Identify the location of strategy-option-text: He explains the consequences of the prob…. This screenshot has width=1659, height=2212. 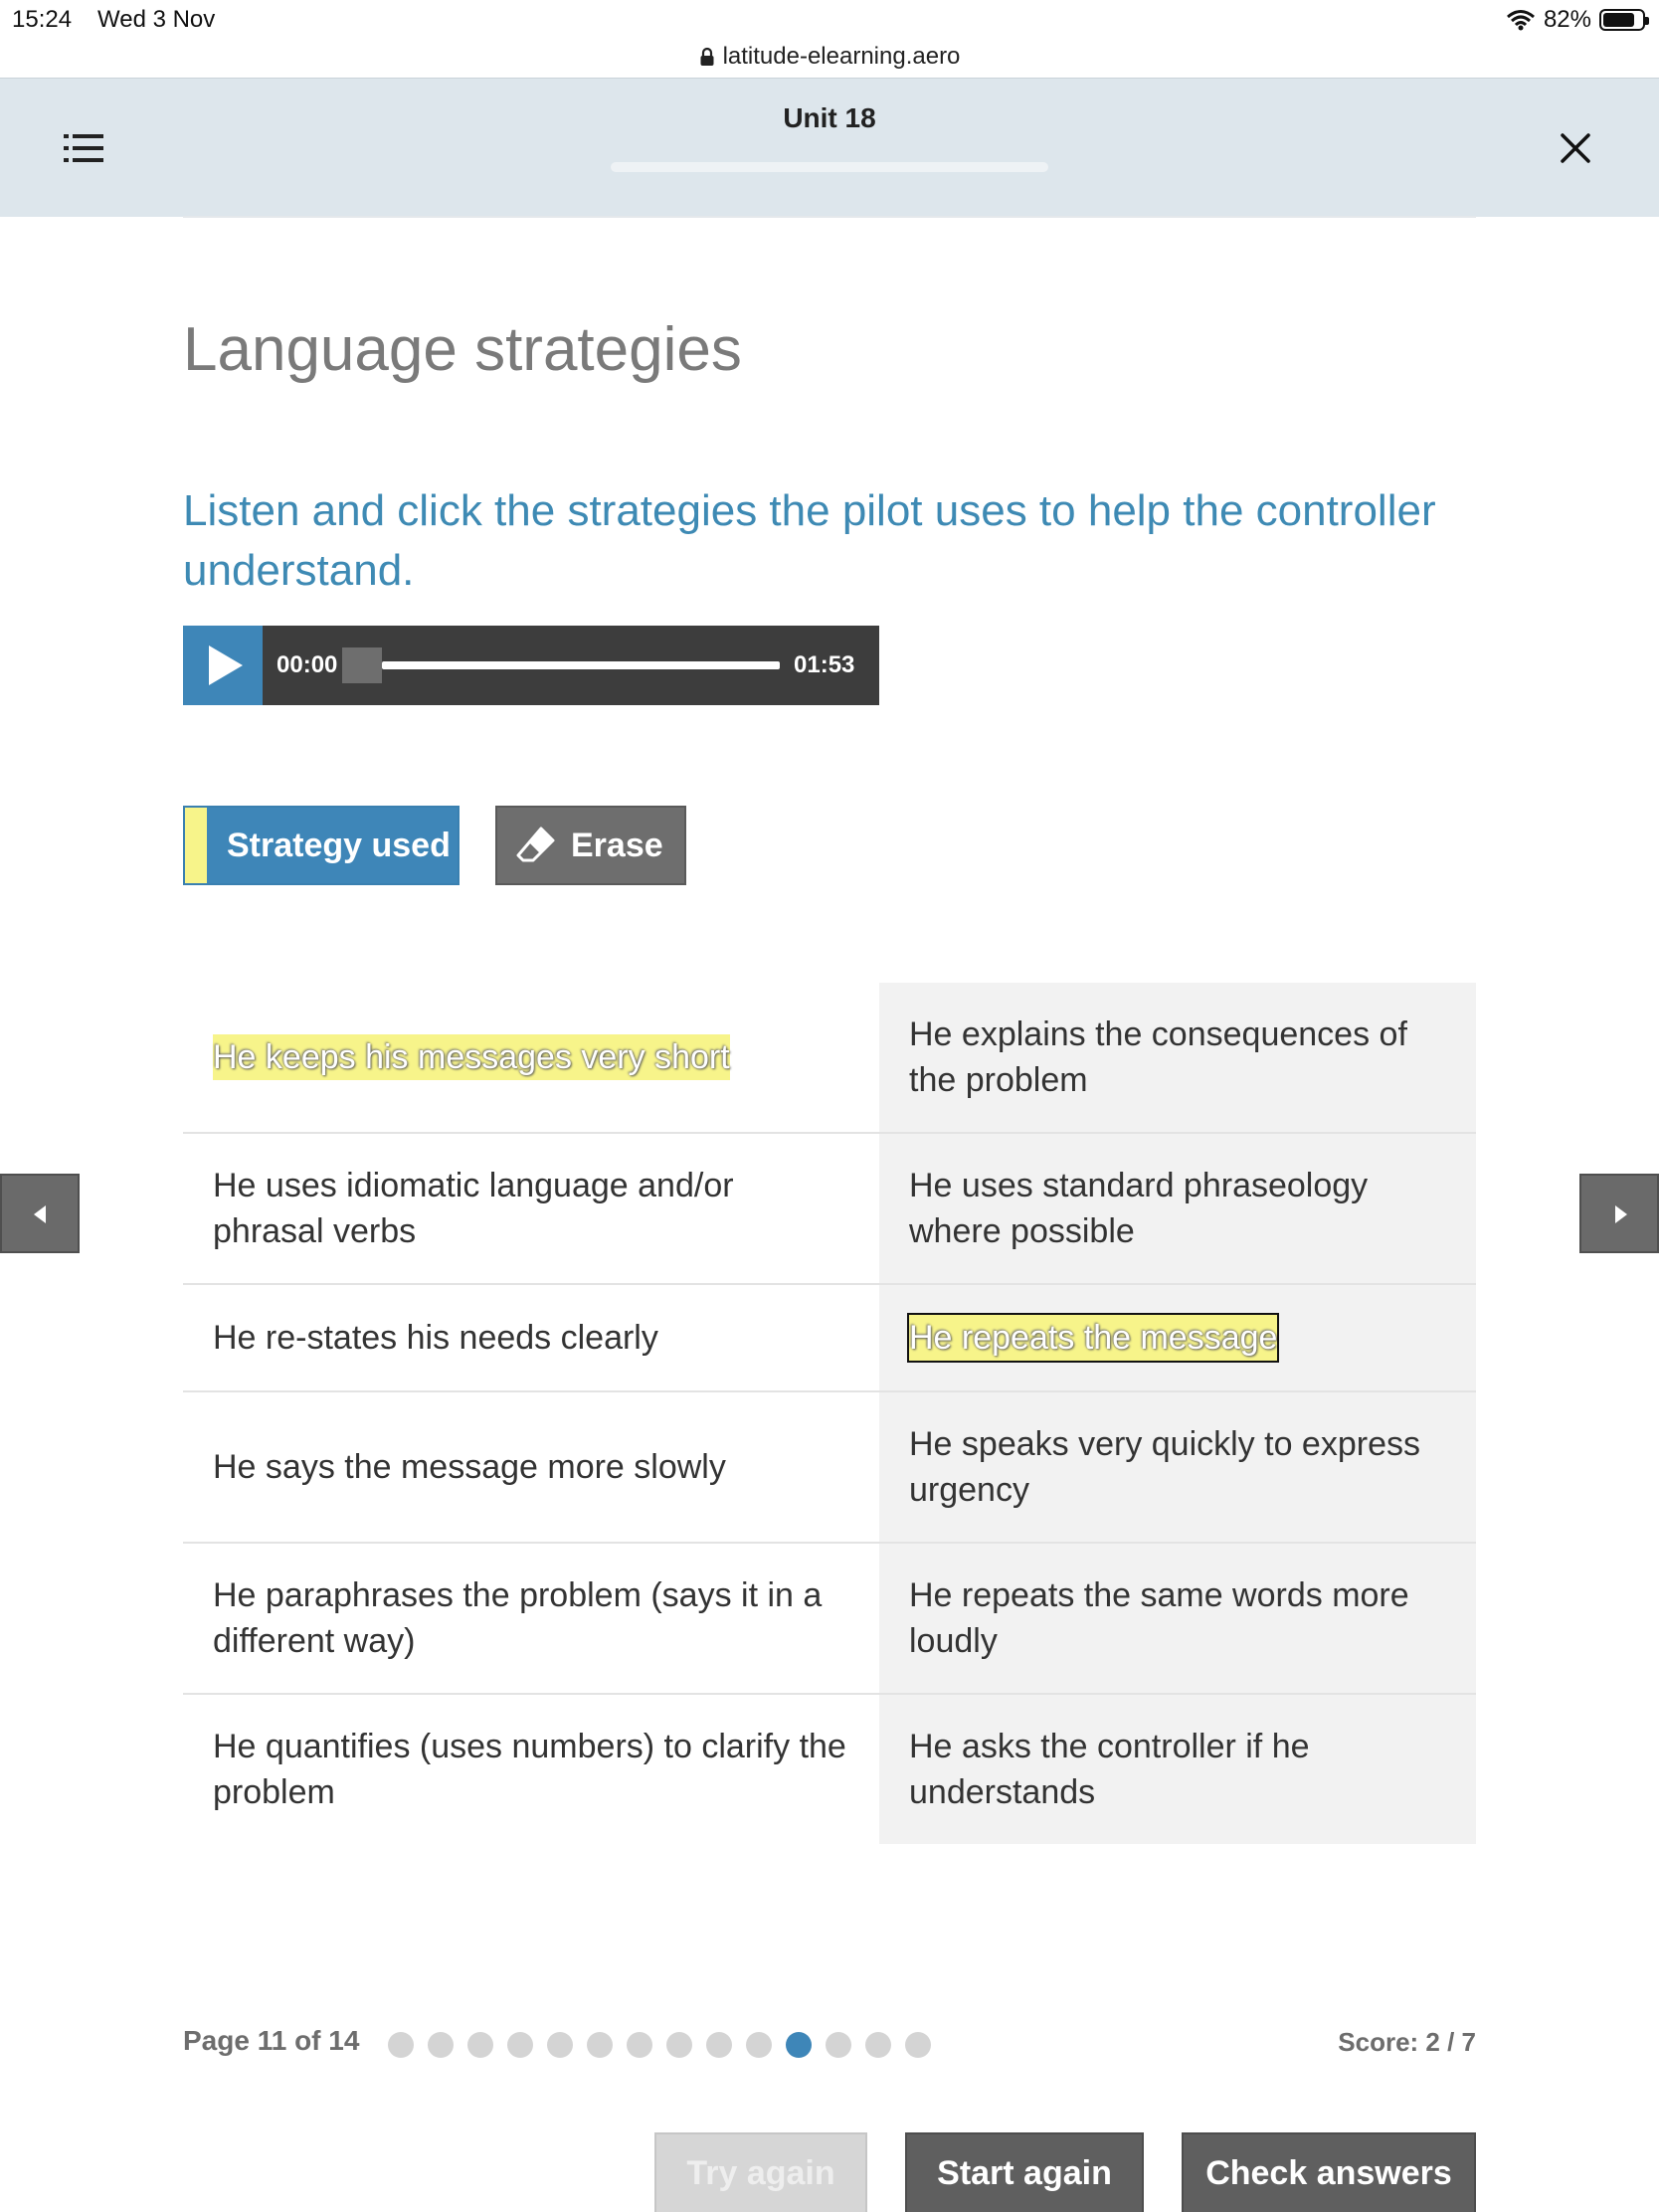
(1158, 1057).